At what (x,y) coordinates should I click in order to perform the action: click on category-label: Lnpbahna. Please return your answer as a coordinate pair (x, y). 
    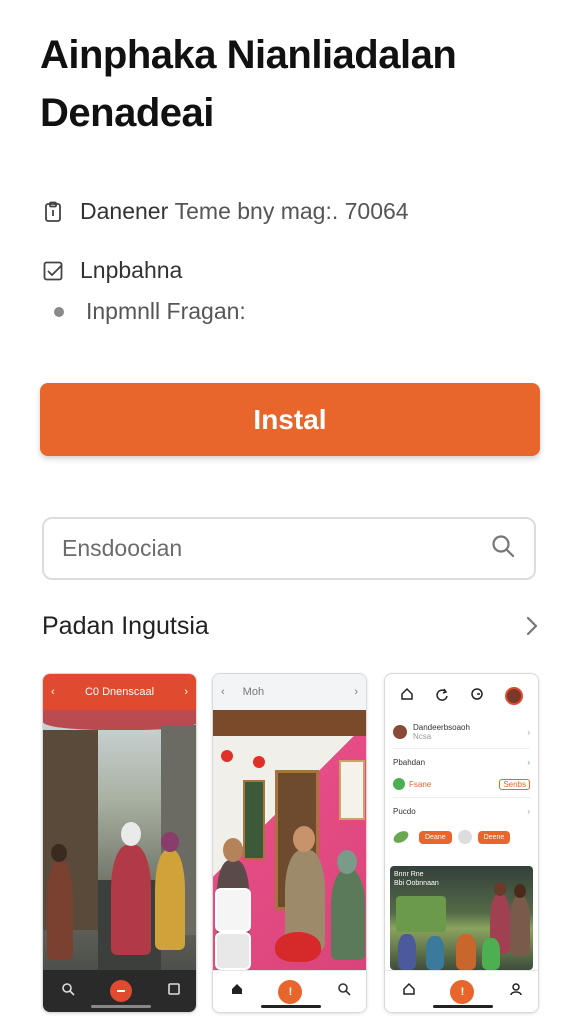
    Looking at the image, I should click on (131, 270).